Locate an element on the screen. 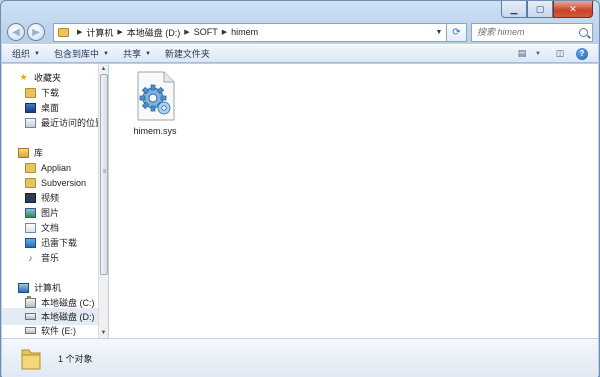 Image resolution: width=600 pixels, height=377 pixels. file-item: himem.sys is located at coordinates (155, 103).